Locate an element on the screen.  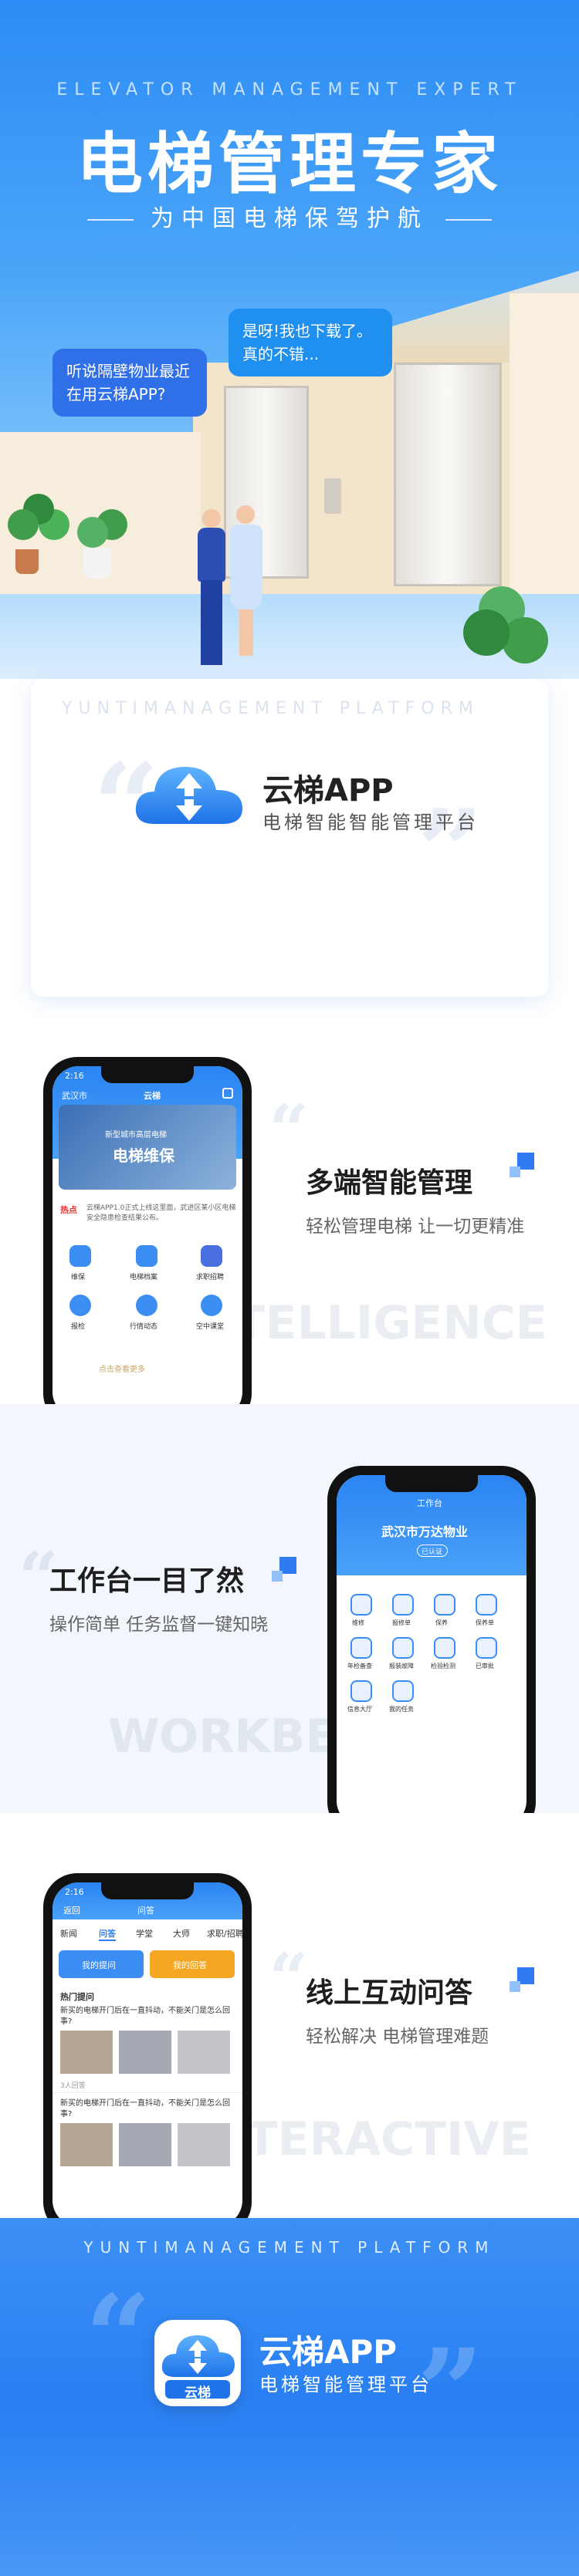
f3-answer-button: 我的回答 is located at coordinates (192, 1964).